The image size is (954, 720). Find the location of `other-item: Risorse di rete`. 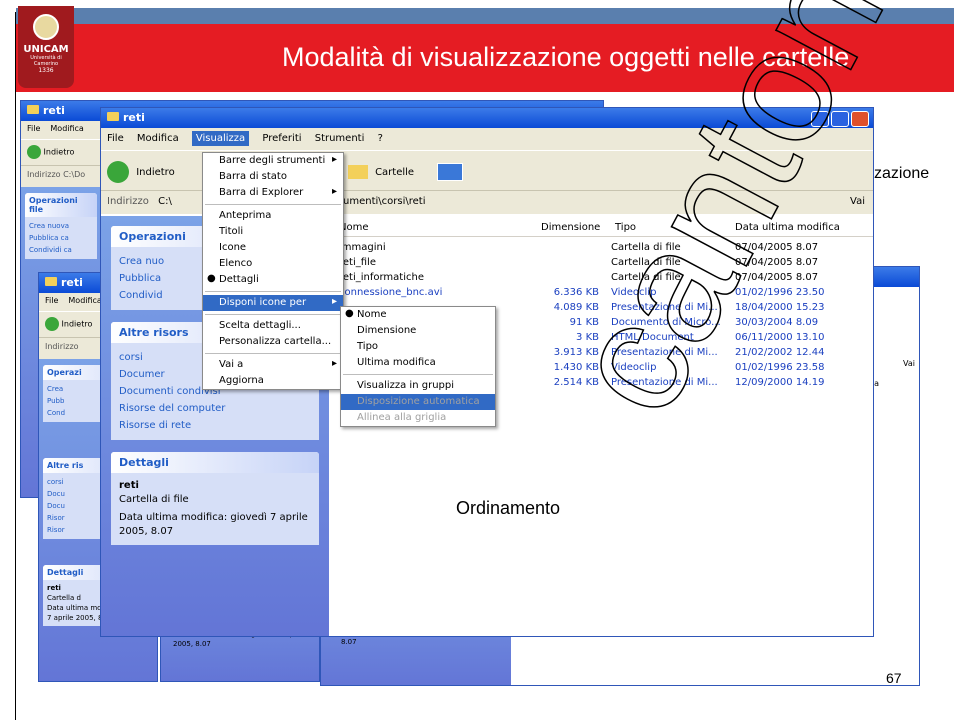

other-item: Risorse di rete is located at coordinates (215, 425).